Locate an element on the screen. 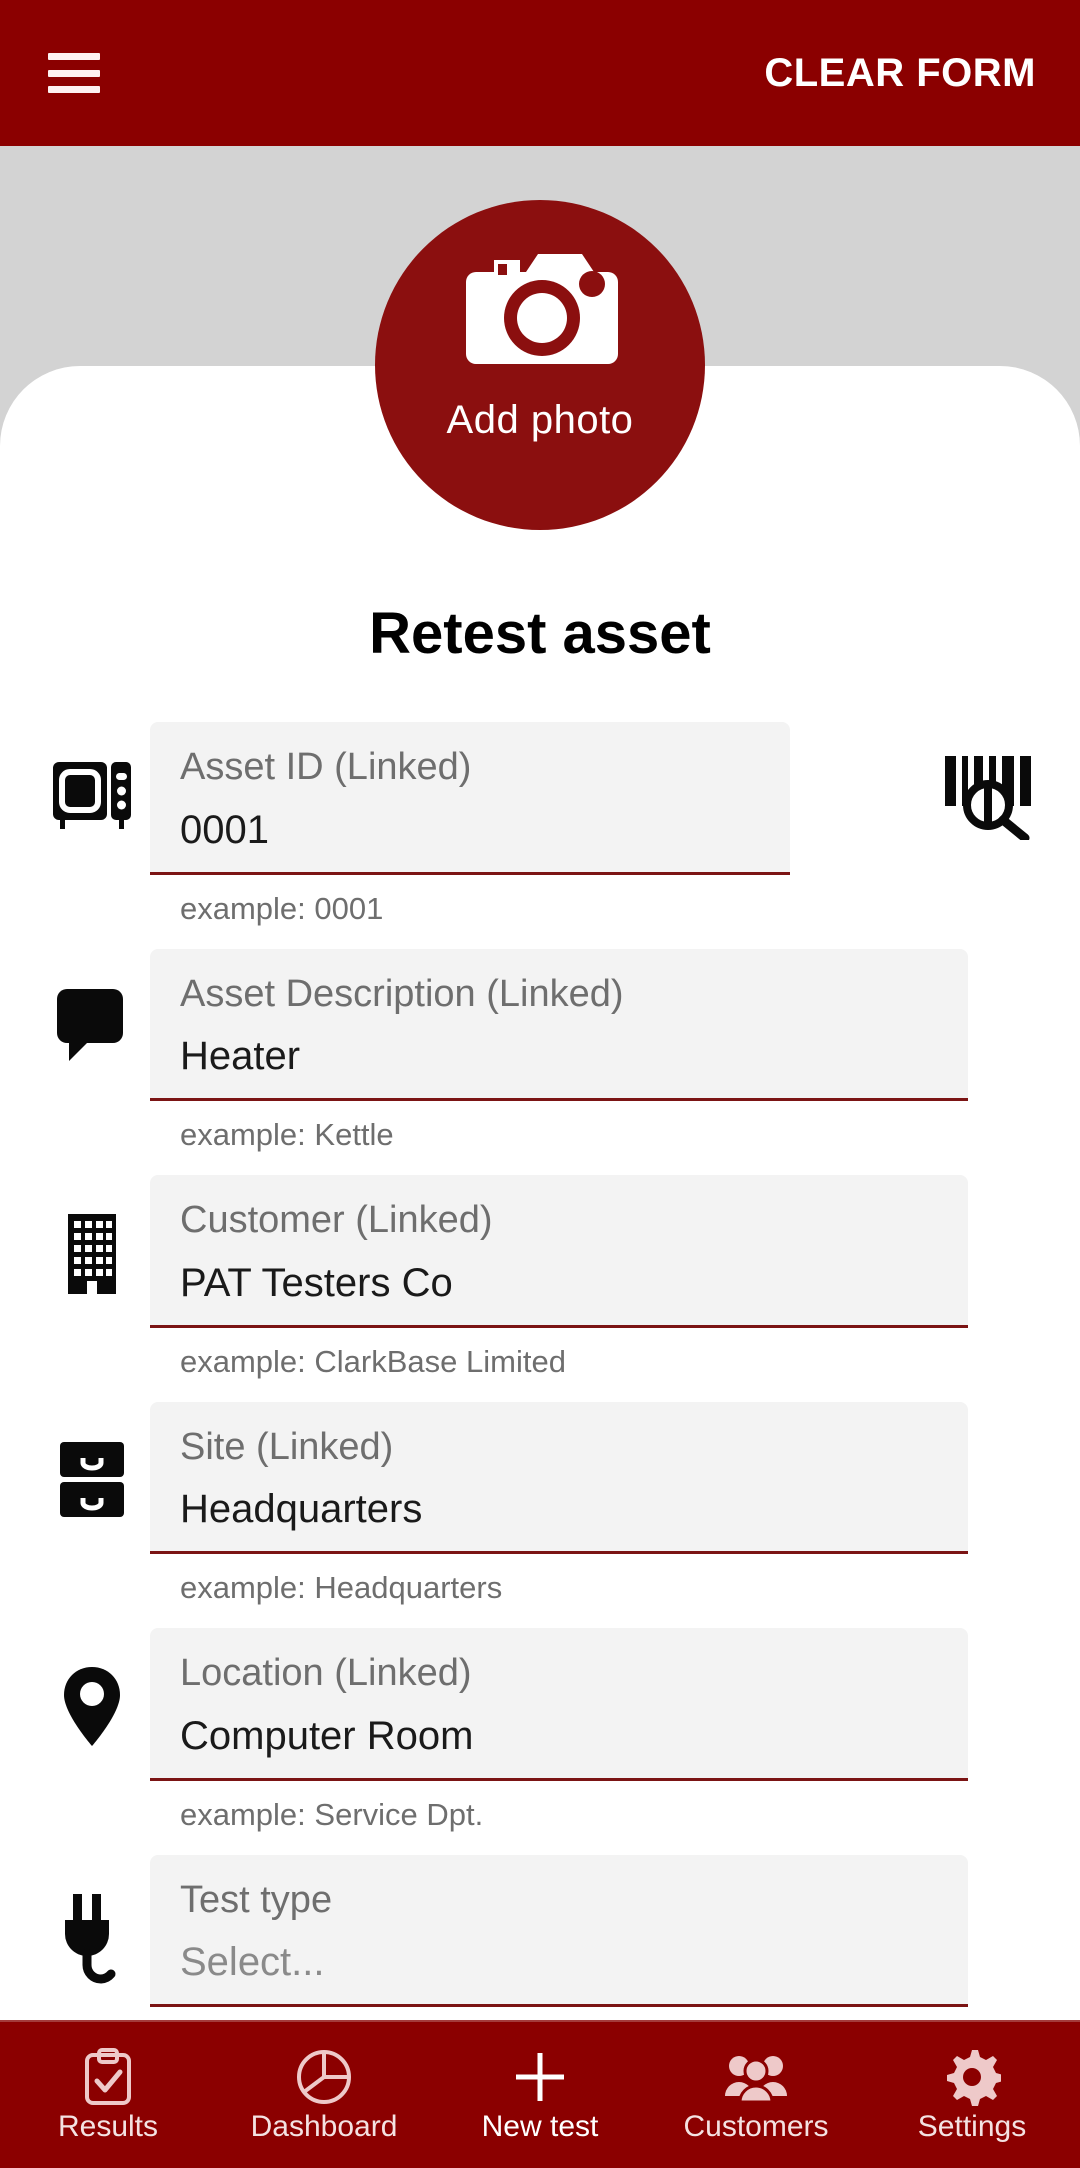  nav-label-dashboard: Dashboard is located at coordinates (324, 2126).